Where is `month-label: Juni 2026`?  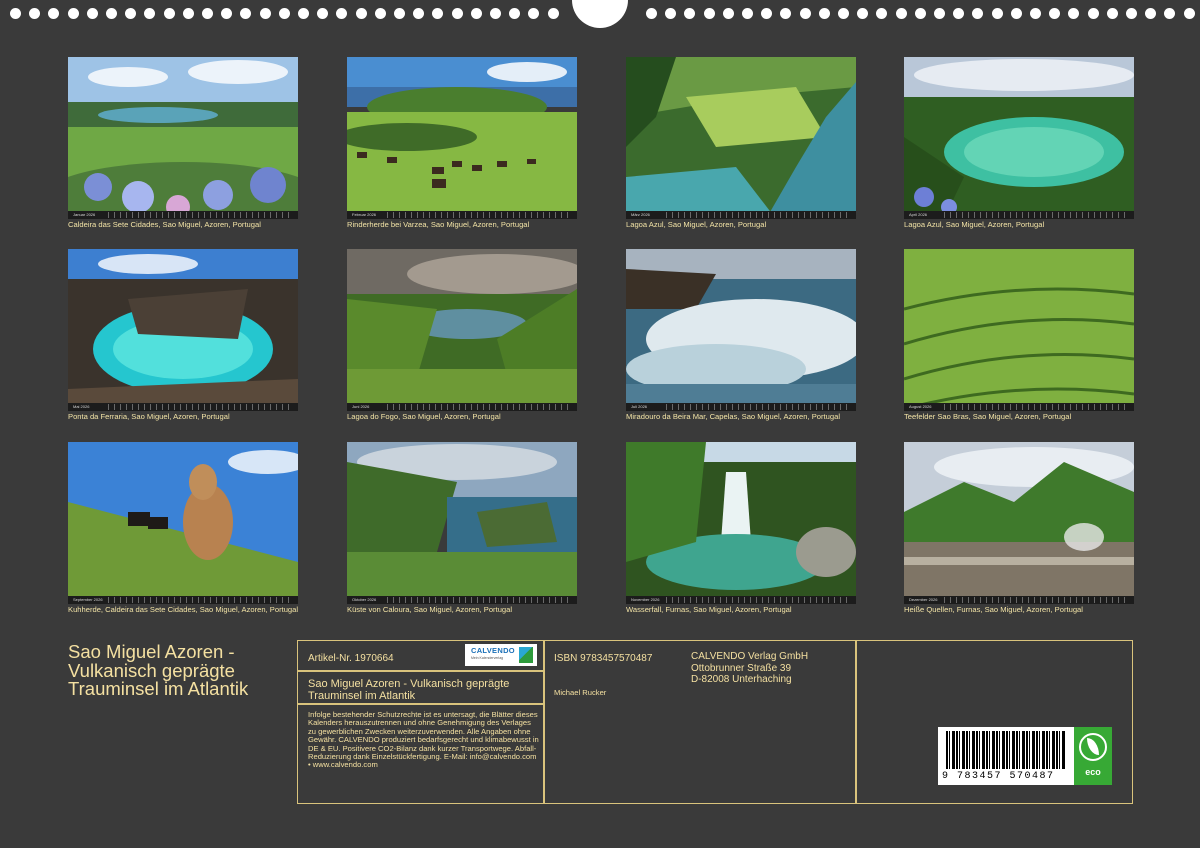
month-label: Juni 2026 is located at coordinates (361, 406).